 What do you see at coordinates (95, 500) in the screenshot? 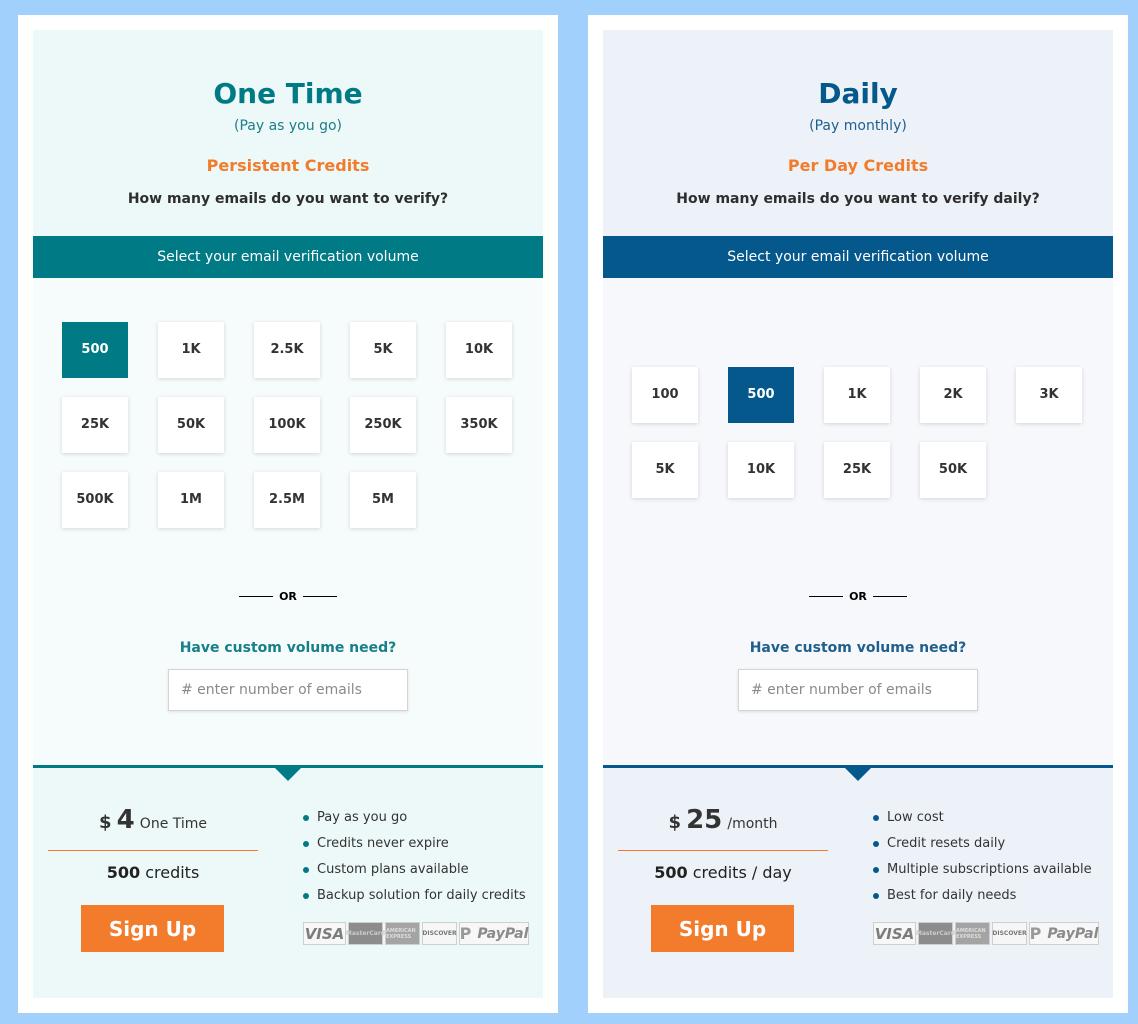
I see `volume-option-500k: 500K` at bounding box center [95, 500].